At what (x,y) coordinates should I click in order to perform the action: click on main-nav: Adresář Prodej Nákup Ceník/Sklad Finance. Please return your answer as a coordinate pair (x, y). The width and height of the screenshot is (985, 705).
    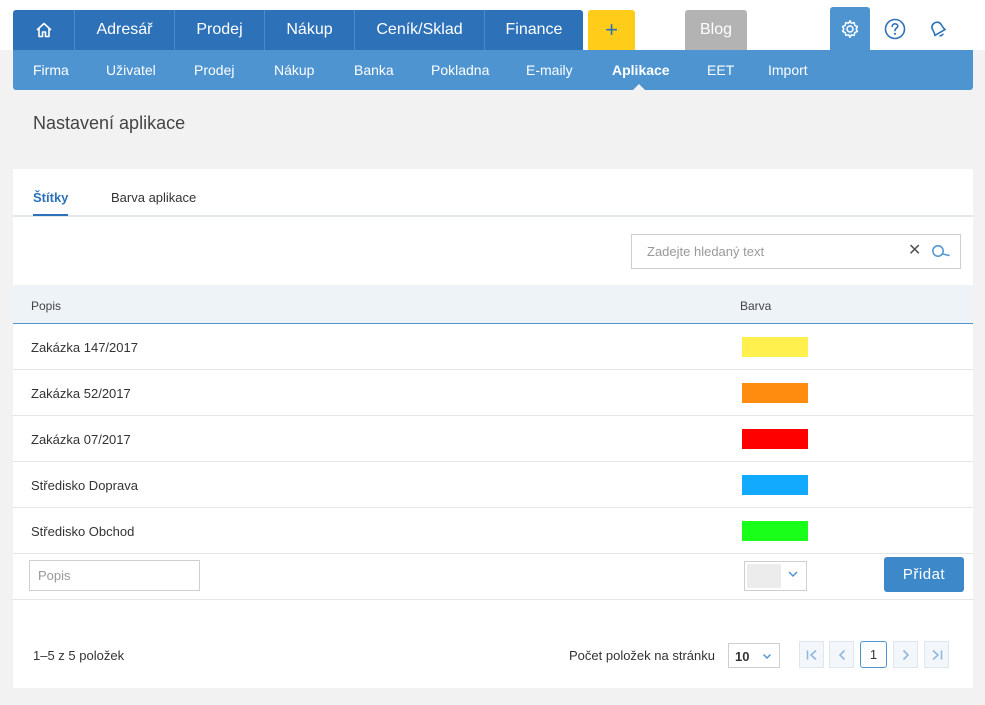
    Looking at the image, I should click on (298, 30).